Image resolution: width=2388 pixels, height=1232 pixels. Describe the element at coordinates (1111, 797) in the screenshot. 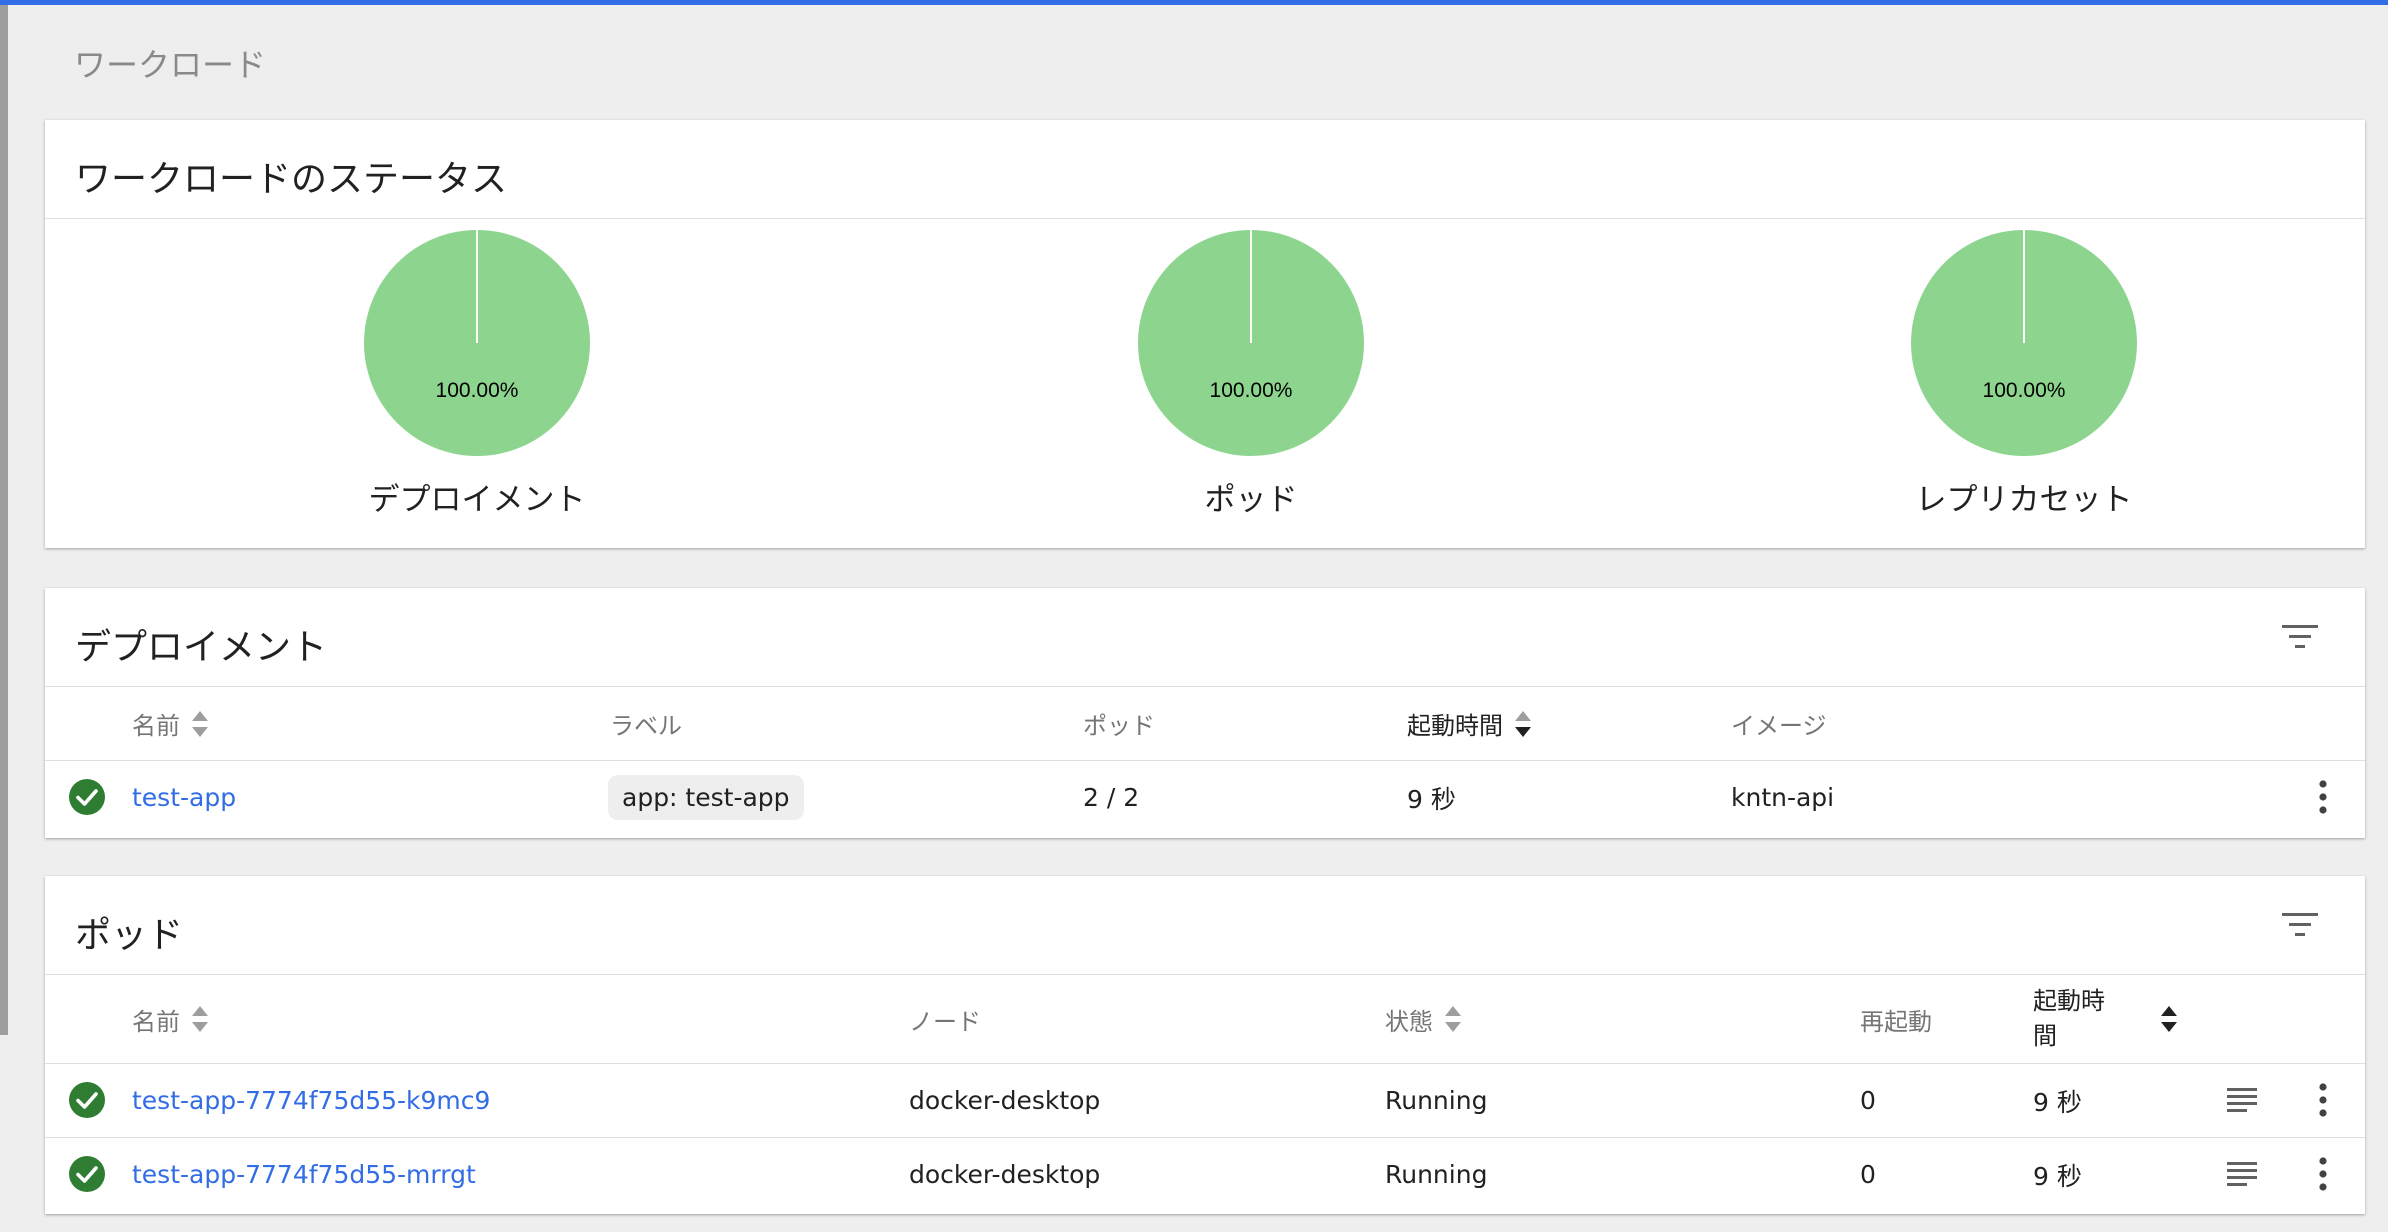

I see `pods-cell: 2 / 2` at that location.